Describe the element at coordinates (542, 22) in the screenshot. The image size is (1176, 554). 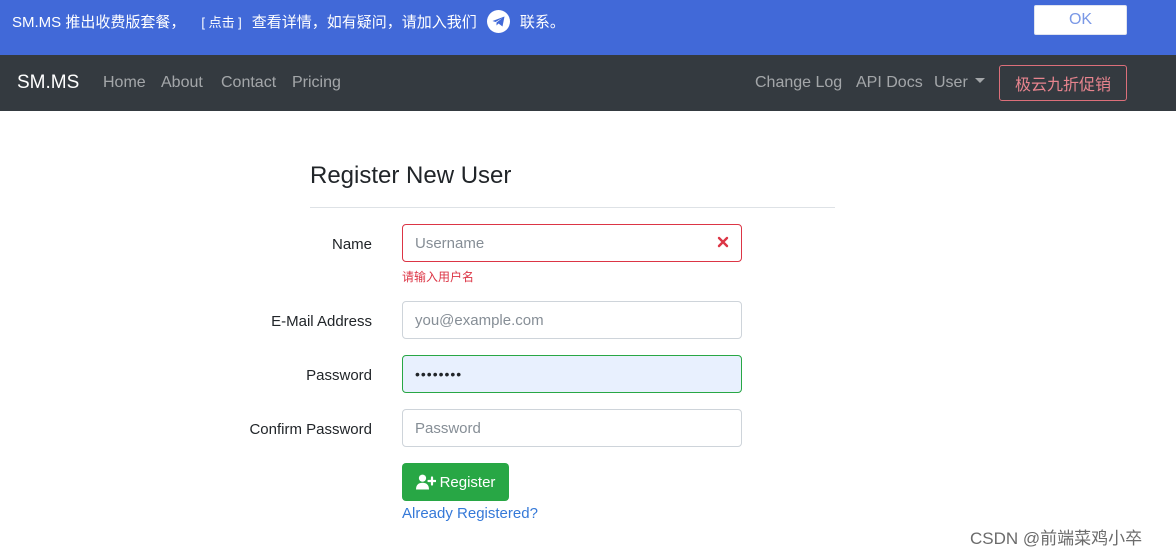
I see `announcement-text-3: 联系。` at that location.